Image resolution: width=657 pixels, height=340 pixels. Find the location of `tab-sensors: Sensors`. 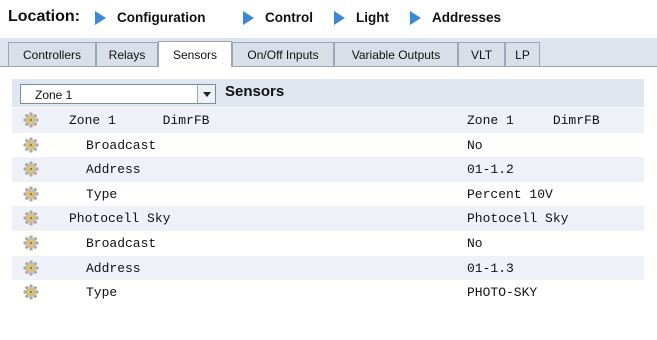

tab-sensors: Sensors is located at coordinates (195, 54).